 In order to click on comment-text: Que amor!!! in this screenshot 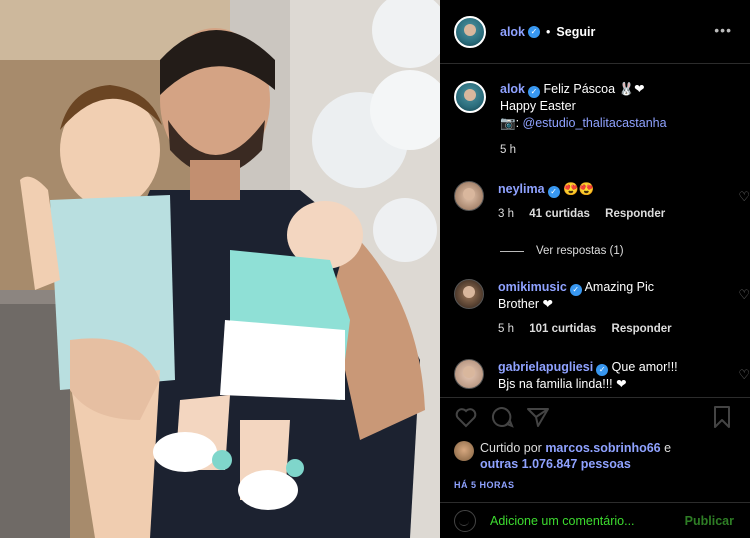, I will do `click(644, 367)`.